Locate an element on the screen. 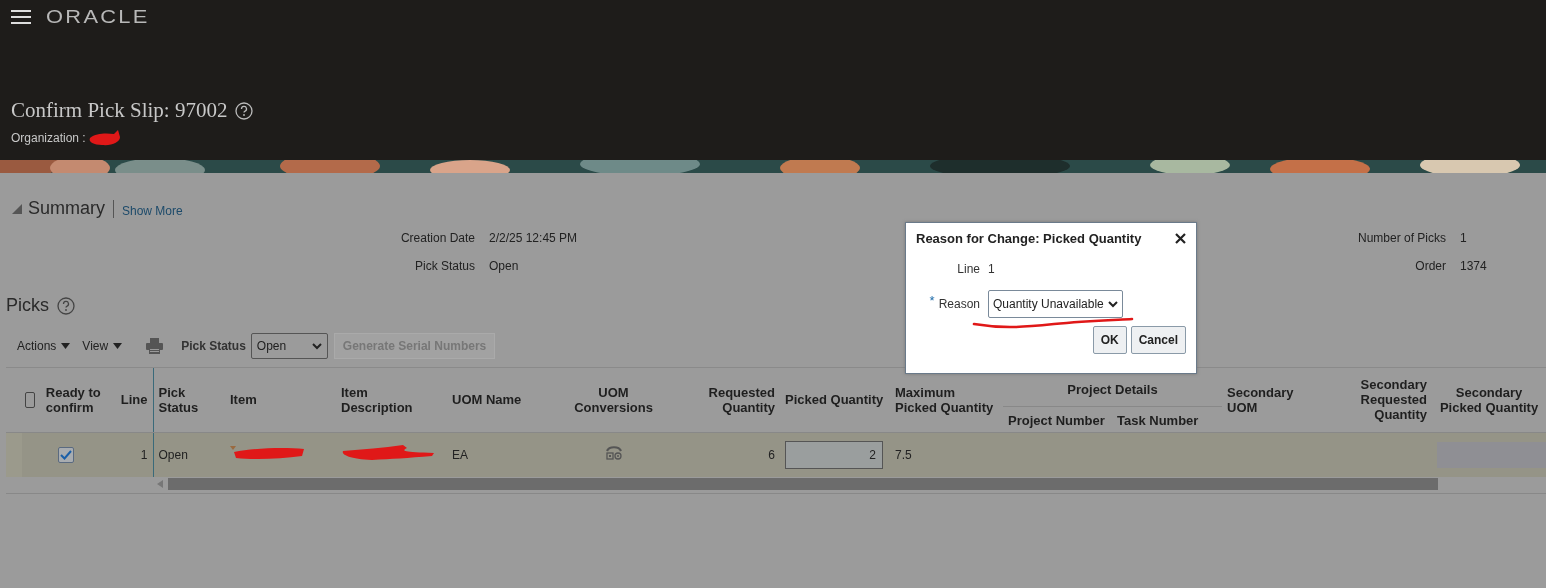 The height and width of the screenshot is (588, 1546). required-asterisk: * is located at coordinates (932, 301).